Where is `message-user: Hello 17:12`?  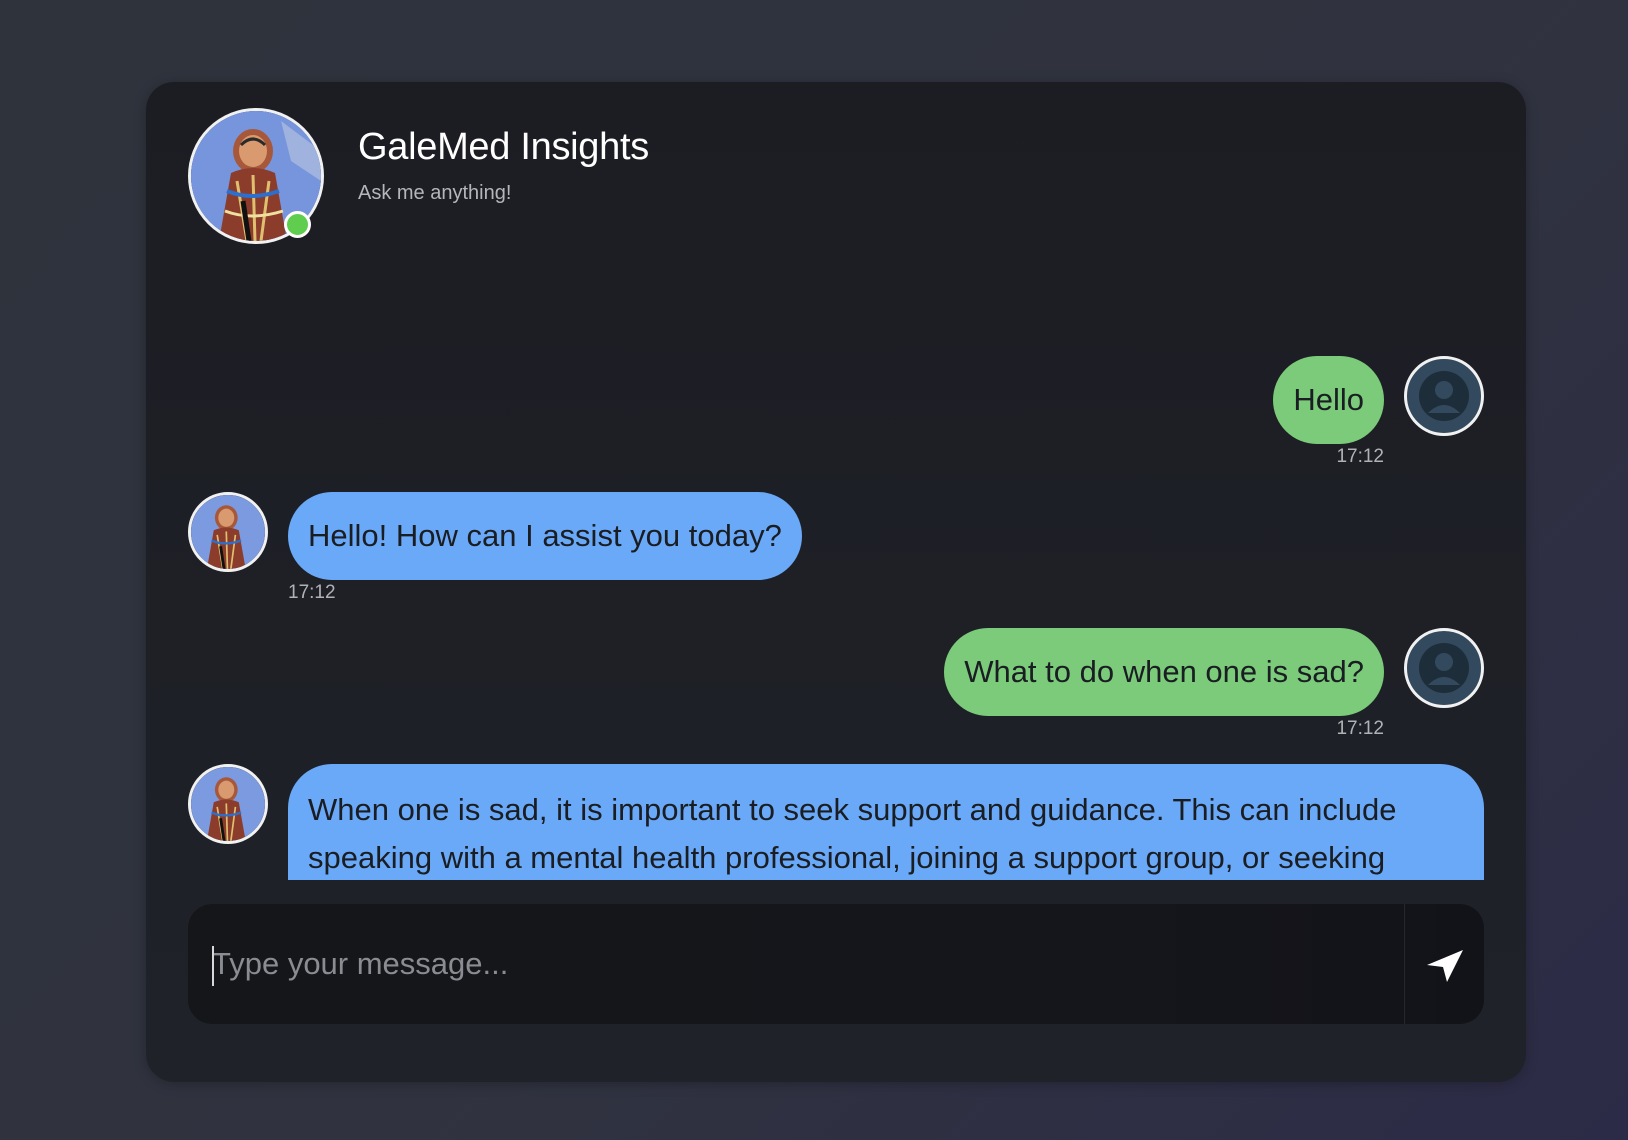
message-user: Hello 17:12 is located at coordinates (836, 369).